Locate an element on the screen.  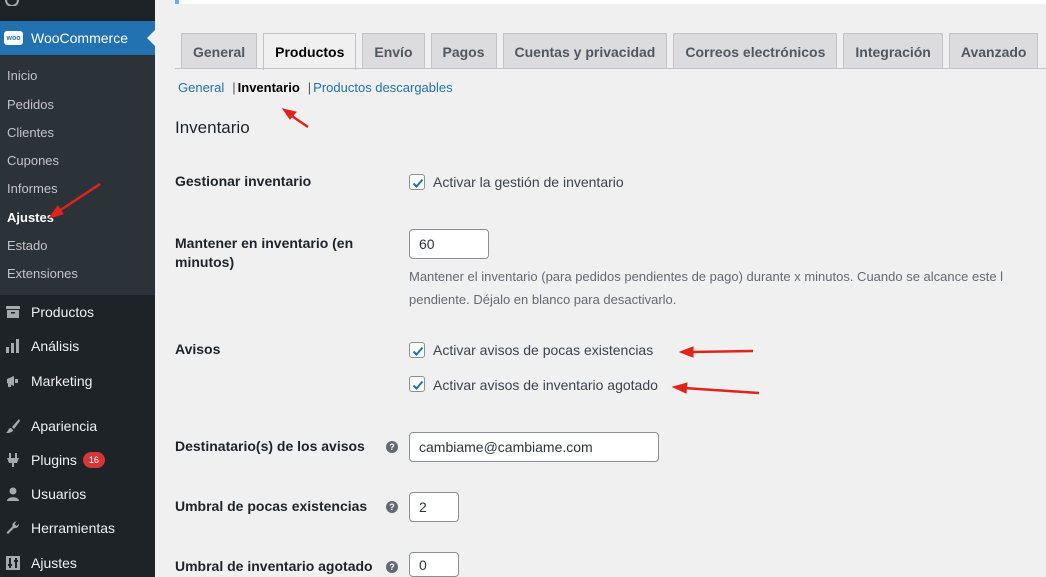
field-label-avisos: Avisos is located at coordinates (198, 349).